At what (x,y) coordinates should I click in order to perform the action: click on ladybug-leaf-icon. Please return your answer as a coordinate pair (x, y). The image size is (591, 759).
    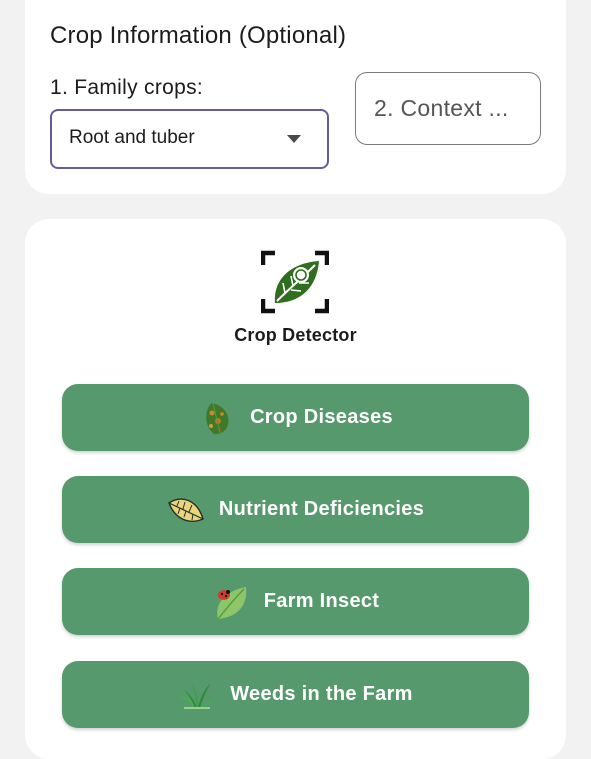
    Looking at the image, I should click on (231, 602).